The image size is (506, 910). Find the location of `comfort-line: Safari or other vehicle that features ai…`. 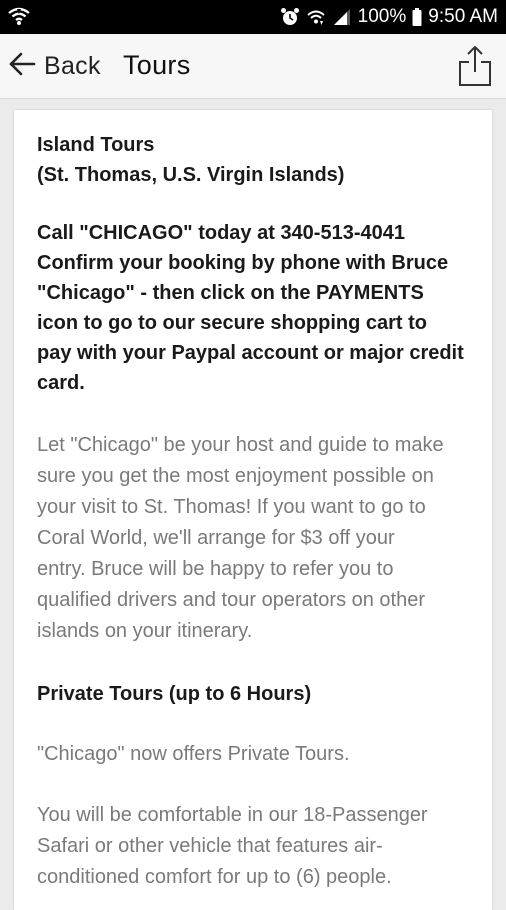

comfort-line: Safari or other vehicle that features ai… is located at coordinates (210, 846).